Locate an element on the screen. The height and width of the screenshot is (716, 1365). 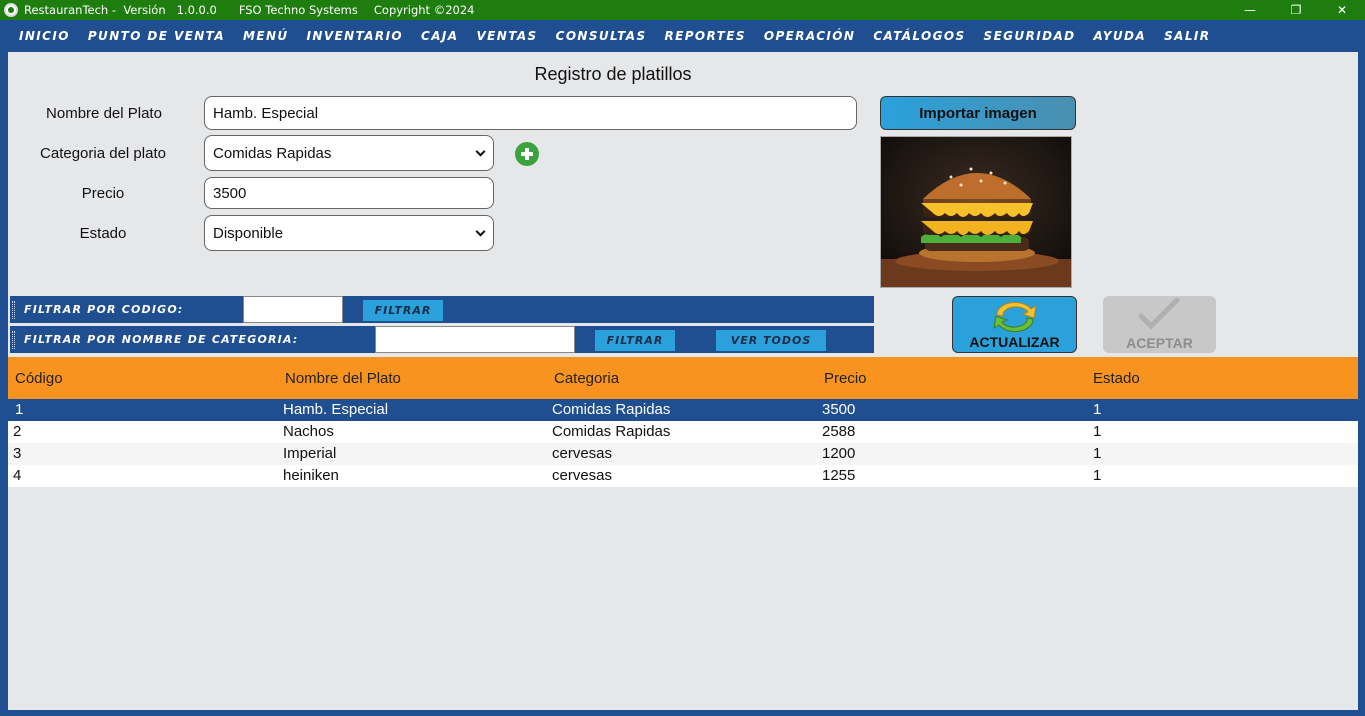
column-header-code: Código is located at coordinates (39, 378).